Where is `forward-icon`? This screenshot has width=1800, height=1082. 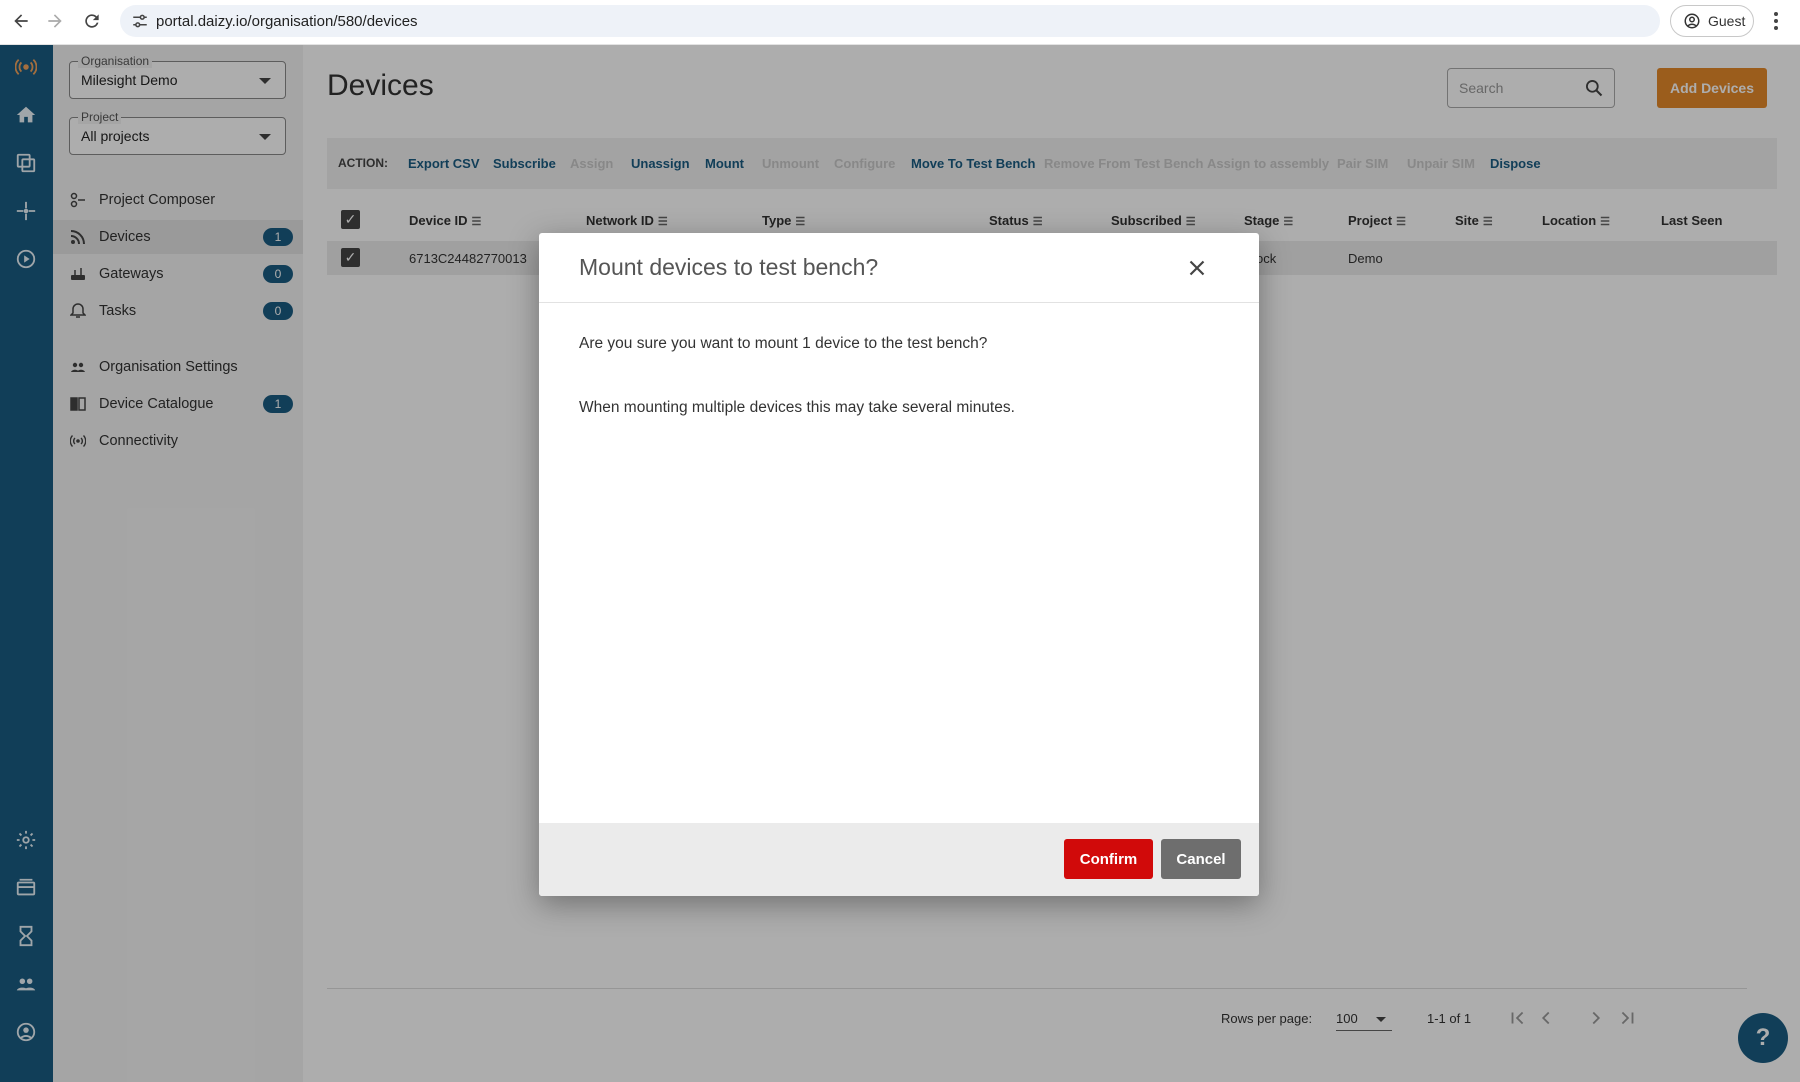 forward-icon is located at coordinates (55, 21).